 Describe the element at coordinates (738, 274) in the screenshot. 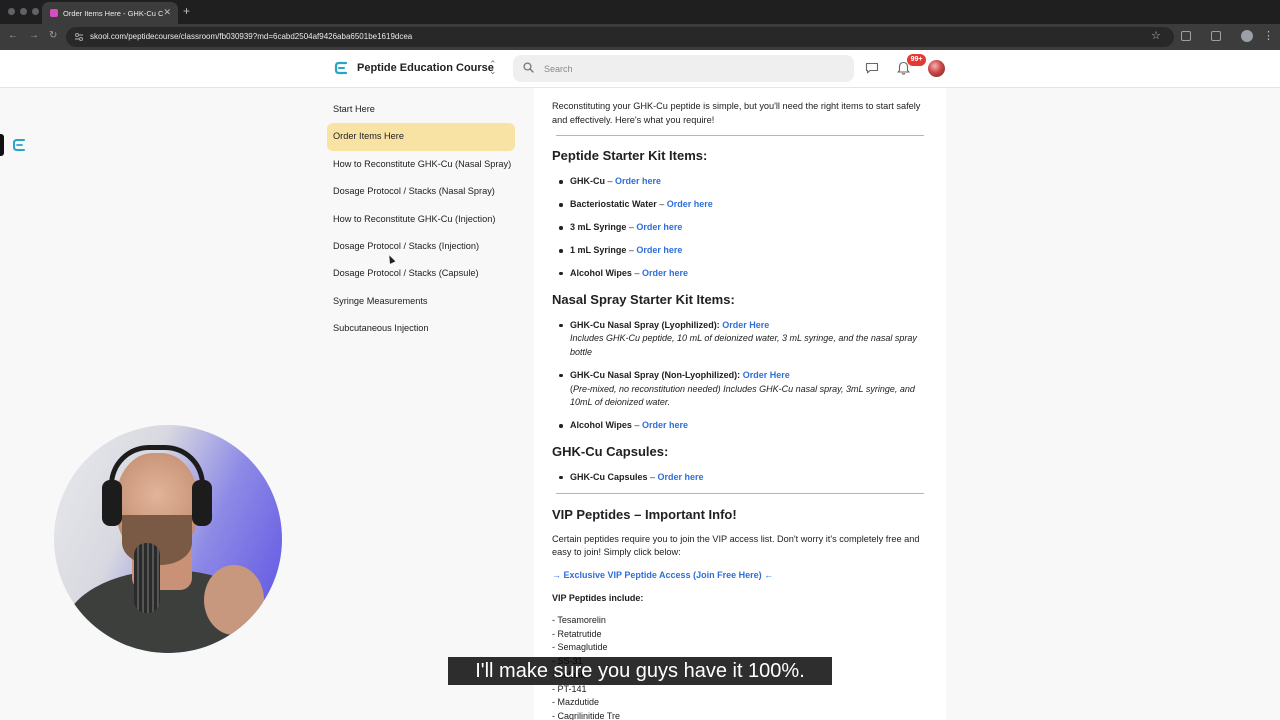

I see `list-item: Alcohol Wipes – Order here` at that location.